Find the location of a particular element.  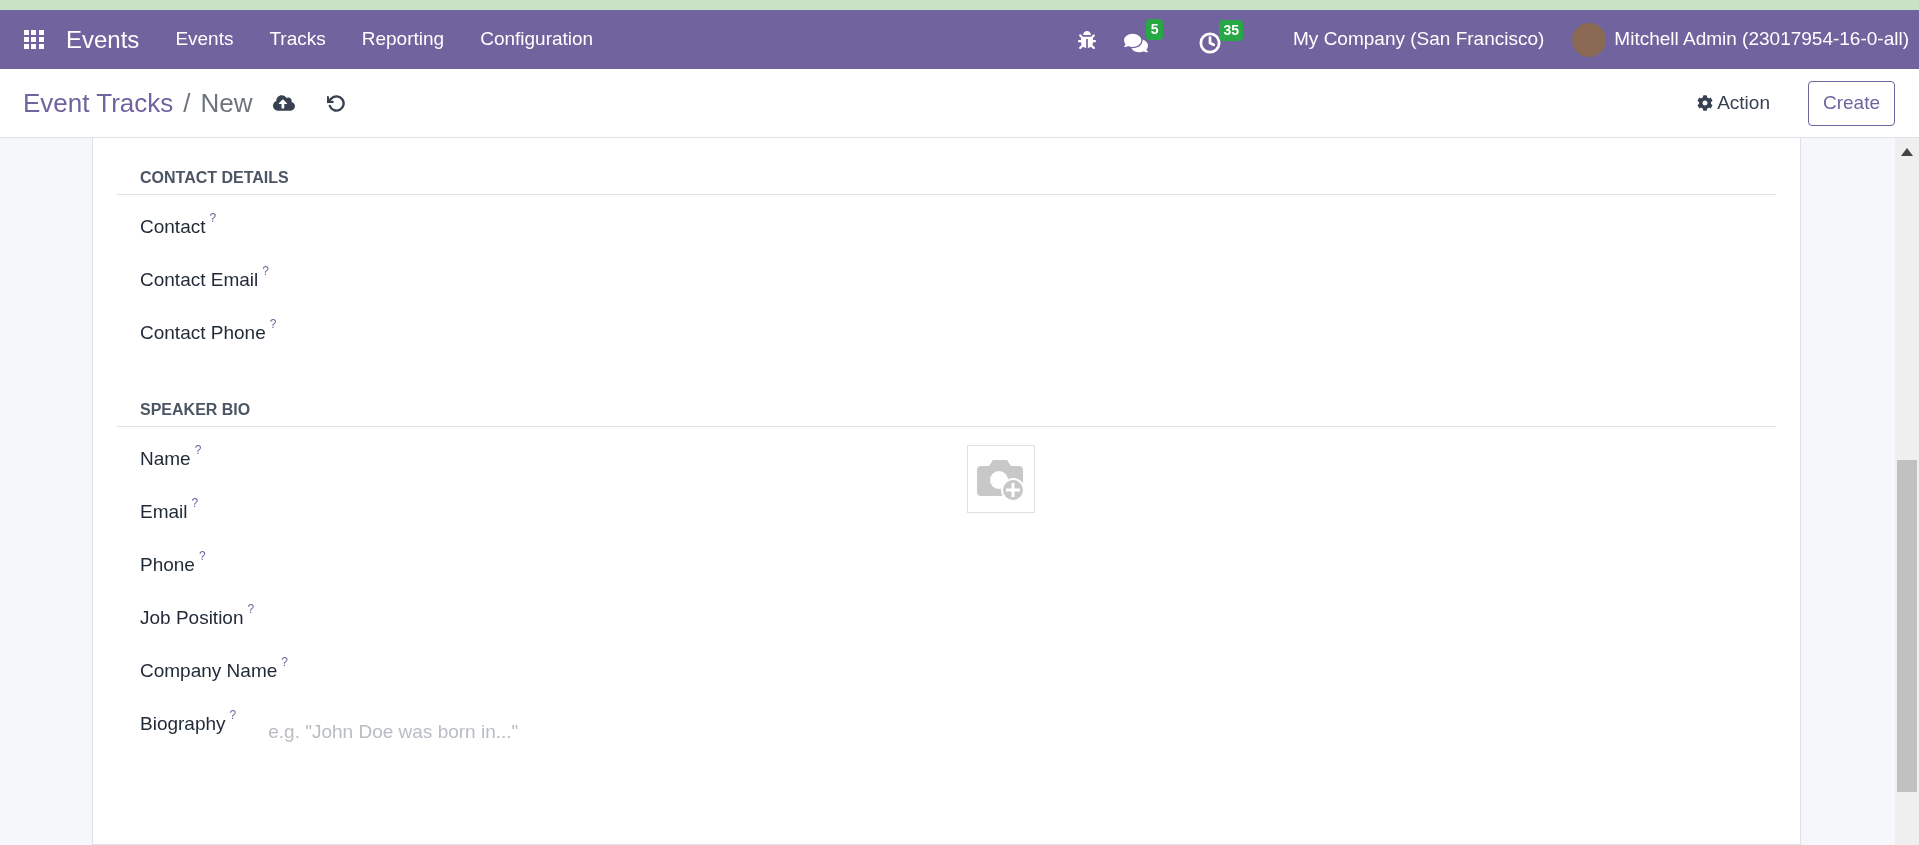

nav-menu-item: Reporting is located at coordinates (403, 39).